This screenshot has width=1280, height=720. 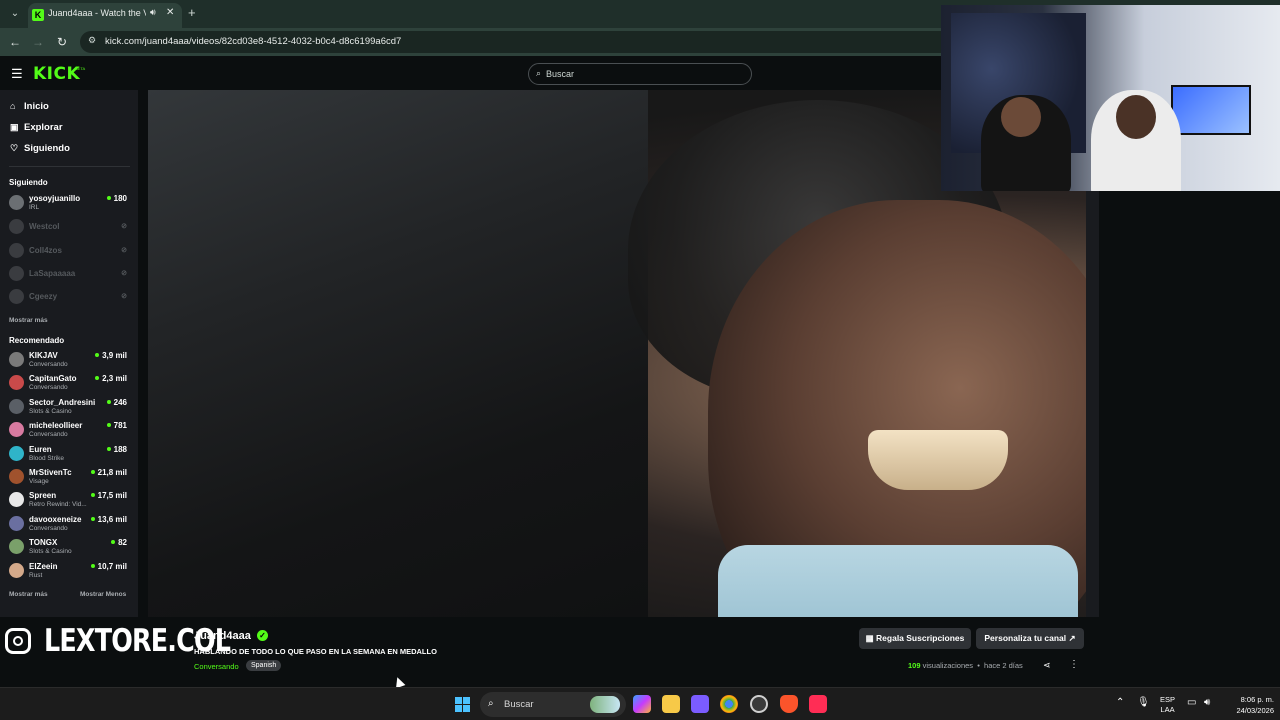 I want to click on webcam-head-left, so click(x=1021, y=117).